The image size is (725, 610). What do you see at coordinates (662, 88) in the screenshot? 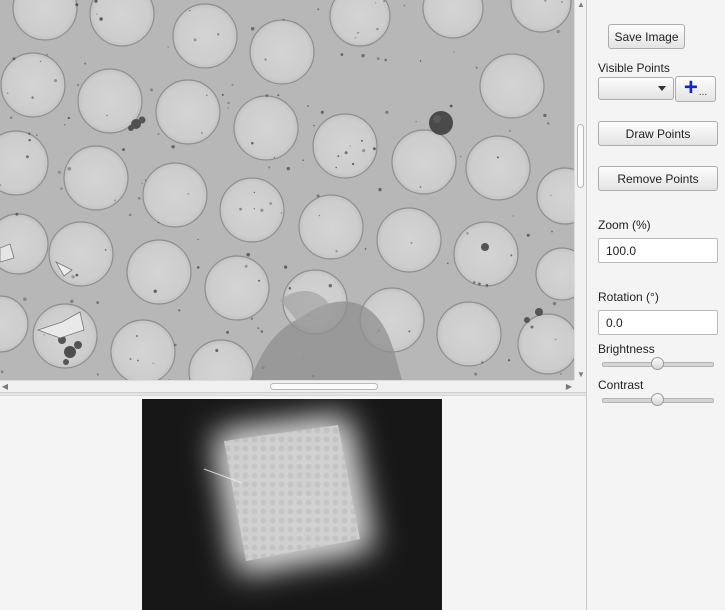
I see `chevron-down-icon` at bounding box center [662, 88].